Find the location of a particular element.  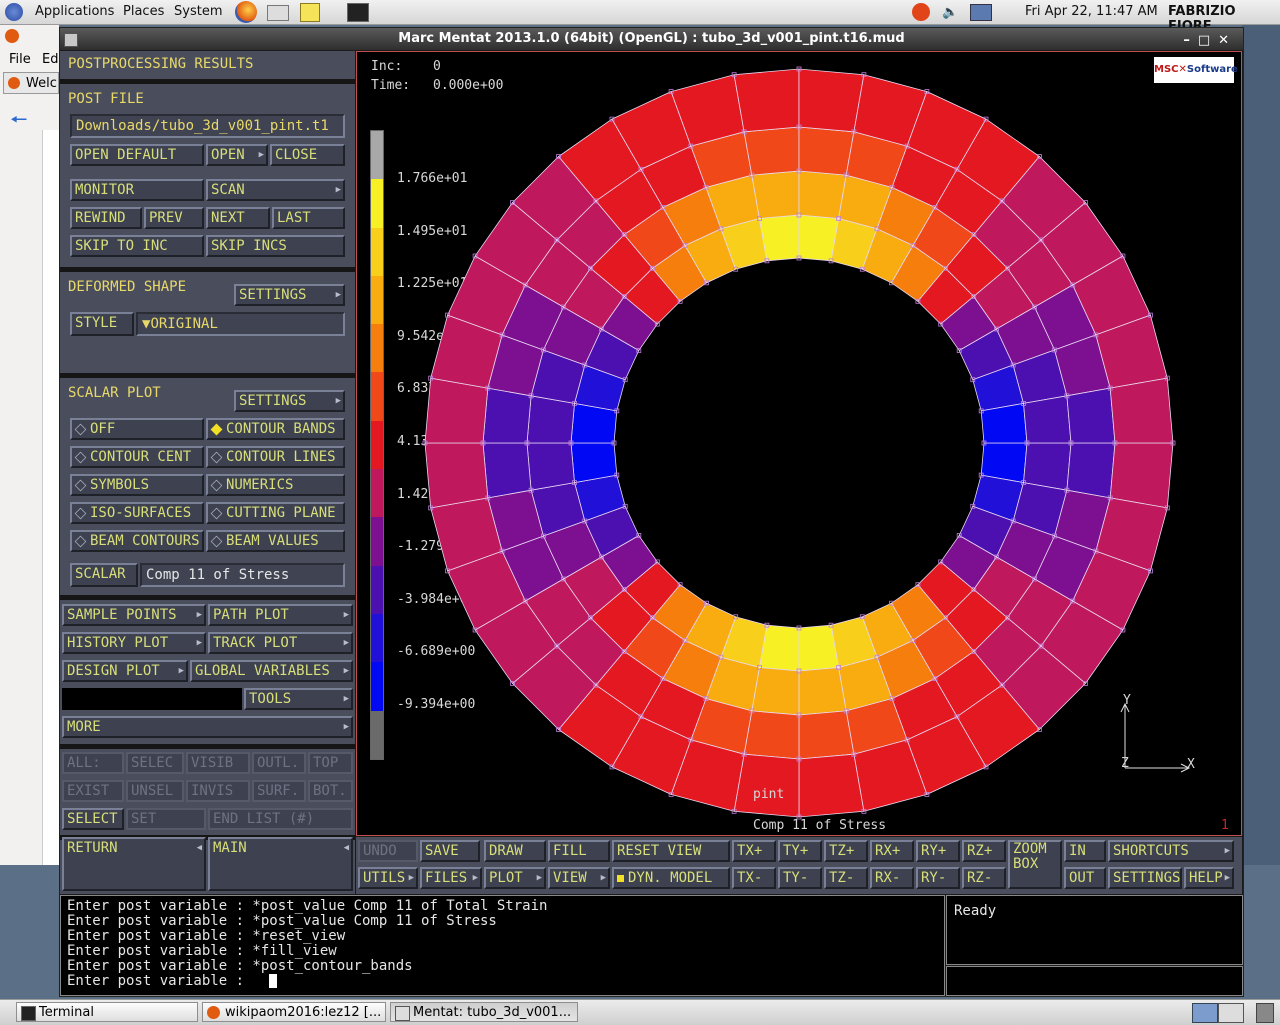

end-list-button: END LIST (#) is located at coordinates (280, 819).